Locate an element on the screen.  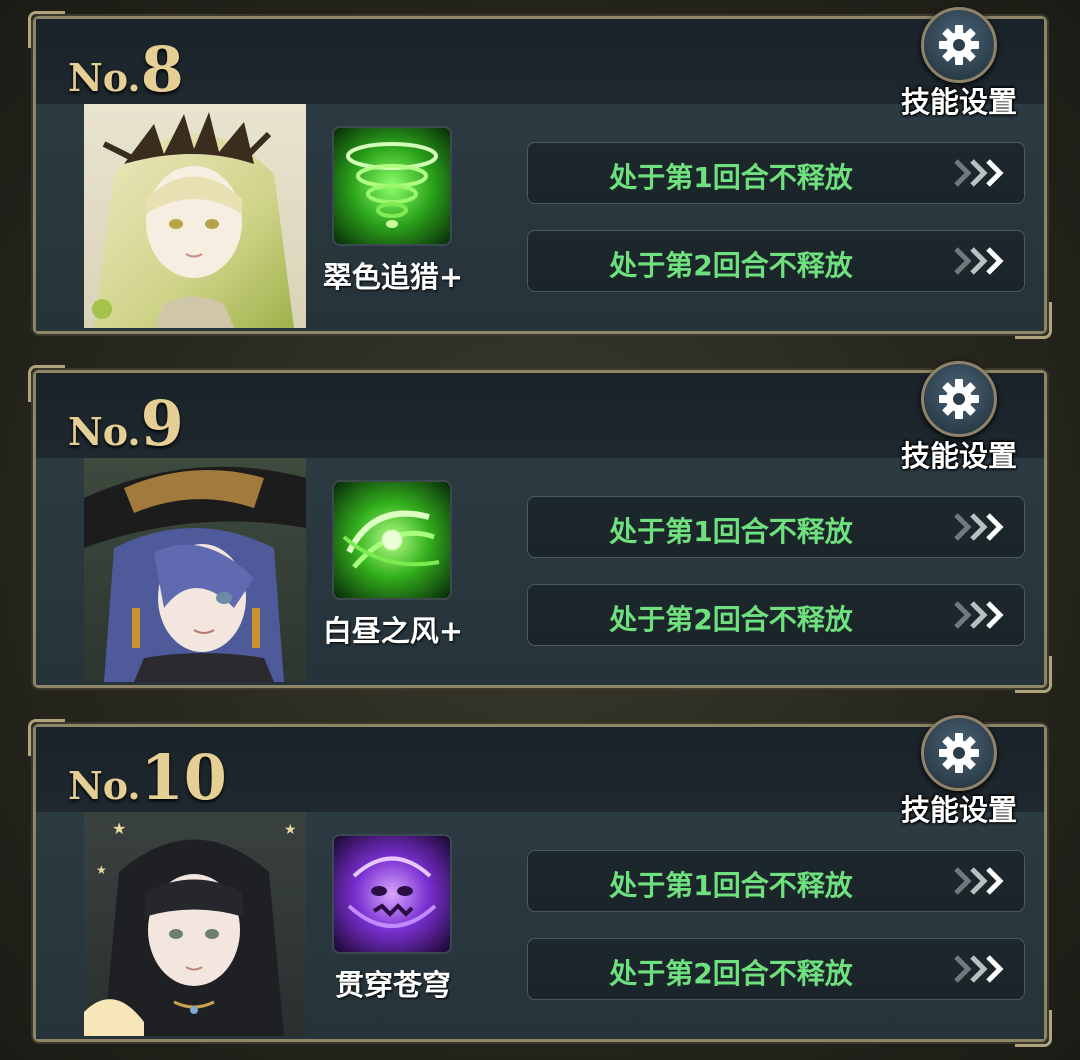
skill-name: 白昼之风+ is located at coordinates (393, 631).